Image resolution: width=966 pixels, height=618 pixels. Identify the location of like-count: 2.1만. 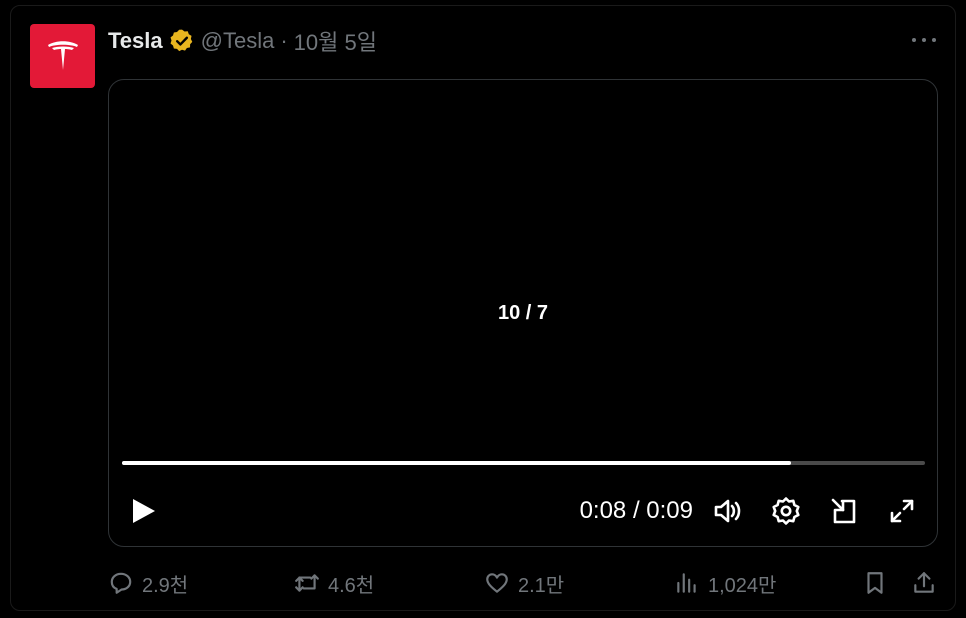
(541, 585).